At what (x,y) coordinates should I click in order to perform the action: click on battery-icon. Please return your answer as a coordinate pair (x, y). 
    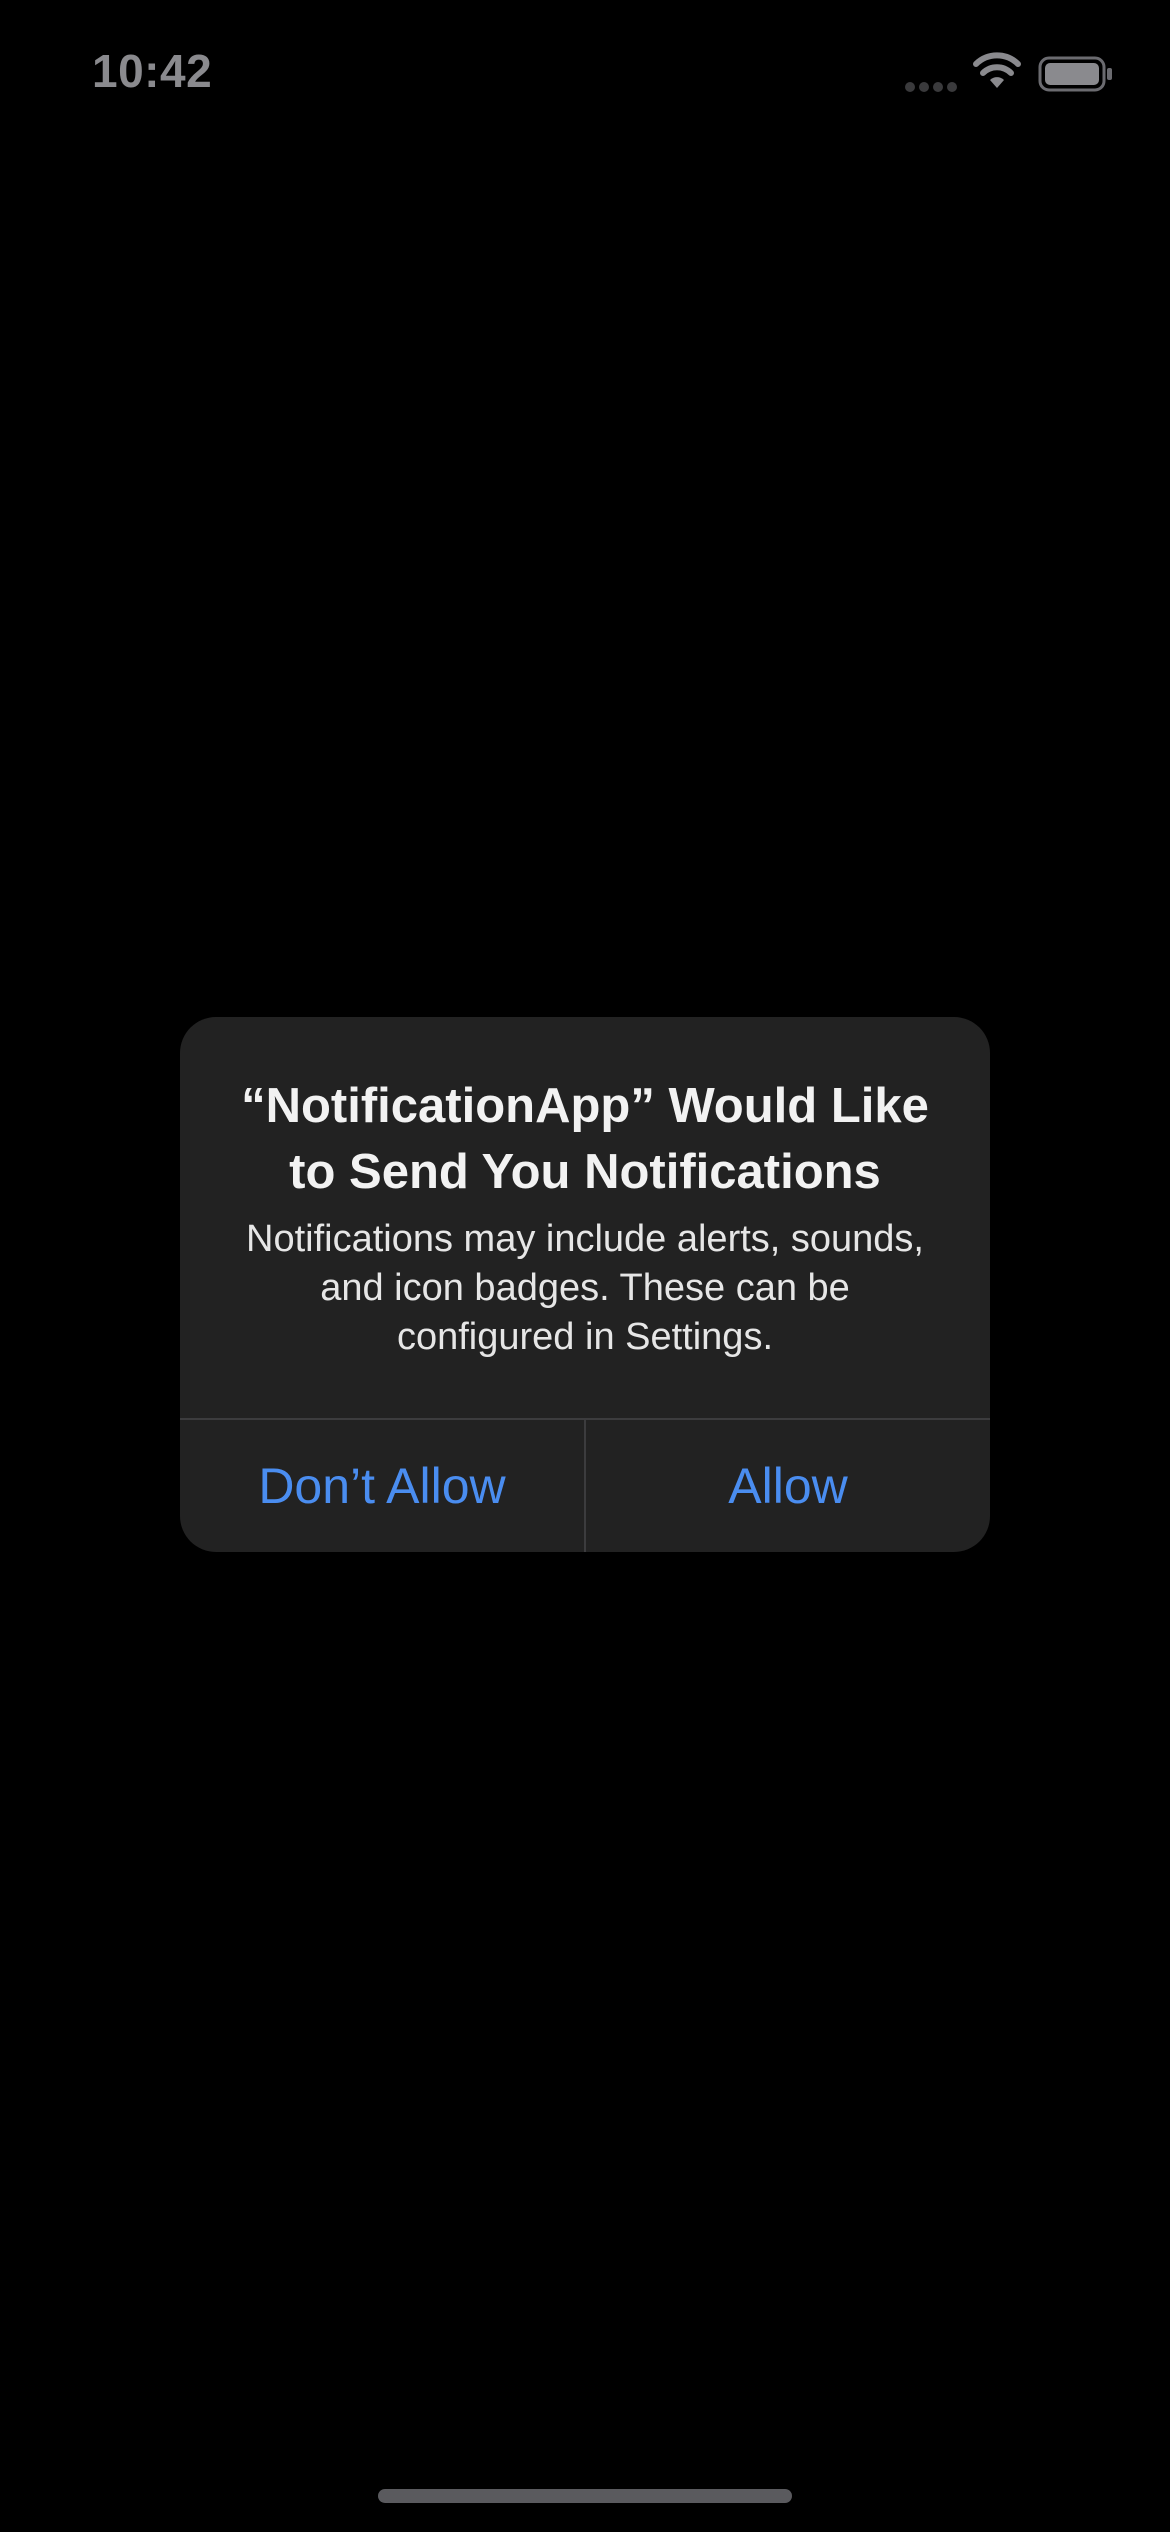
    Looking at the image, I should click on (1075, 74).